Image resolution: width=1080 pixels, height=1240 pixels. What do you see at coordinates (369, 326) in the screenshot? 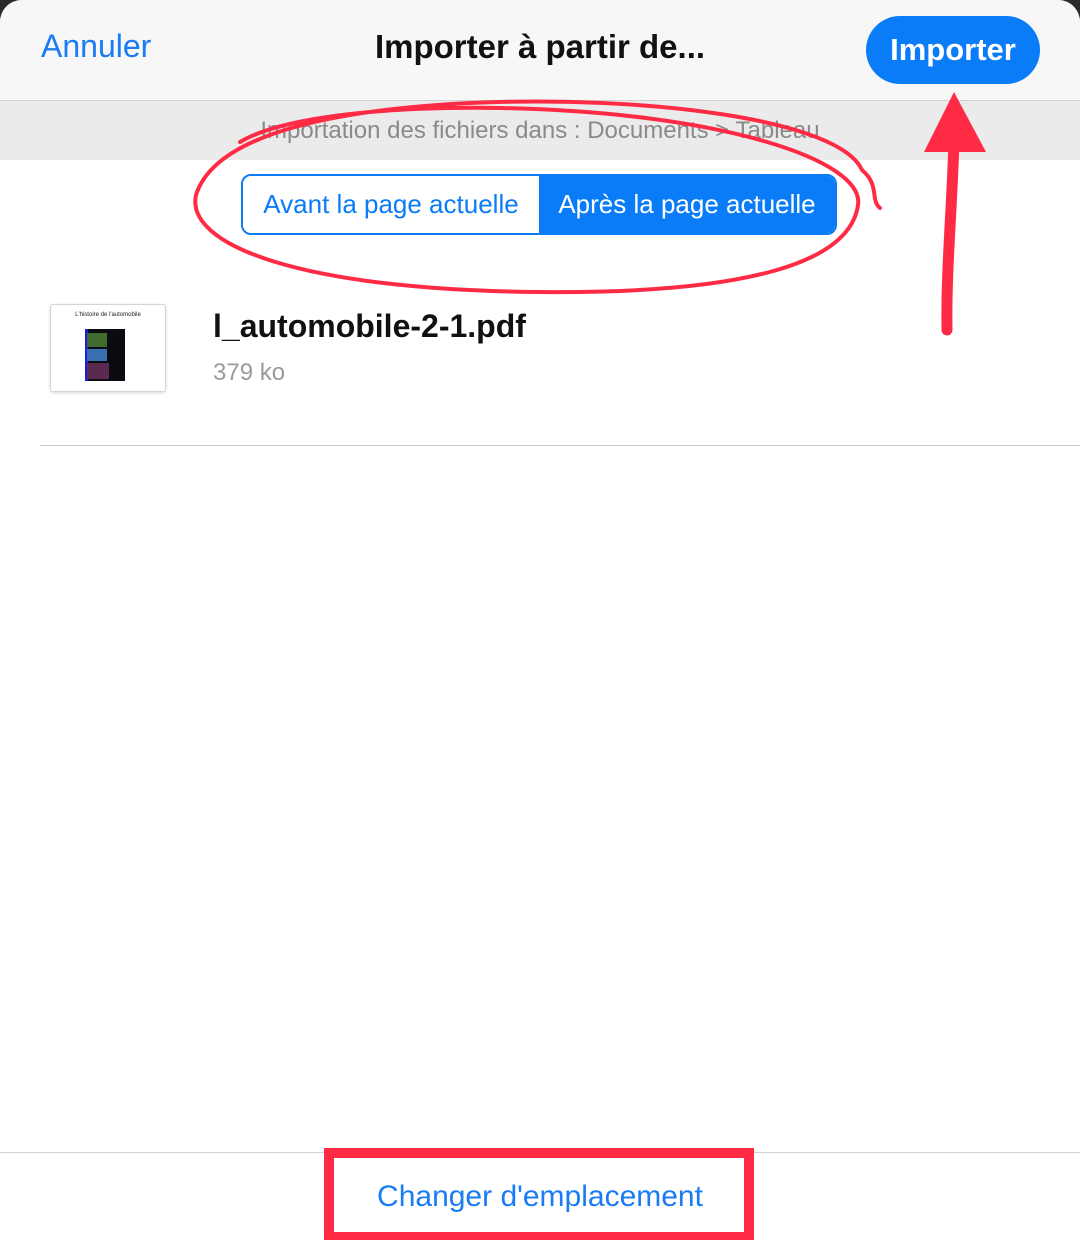
I see `file-name: l_automobile-2-1.pdf` at bounding box center [369, 326].